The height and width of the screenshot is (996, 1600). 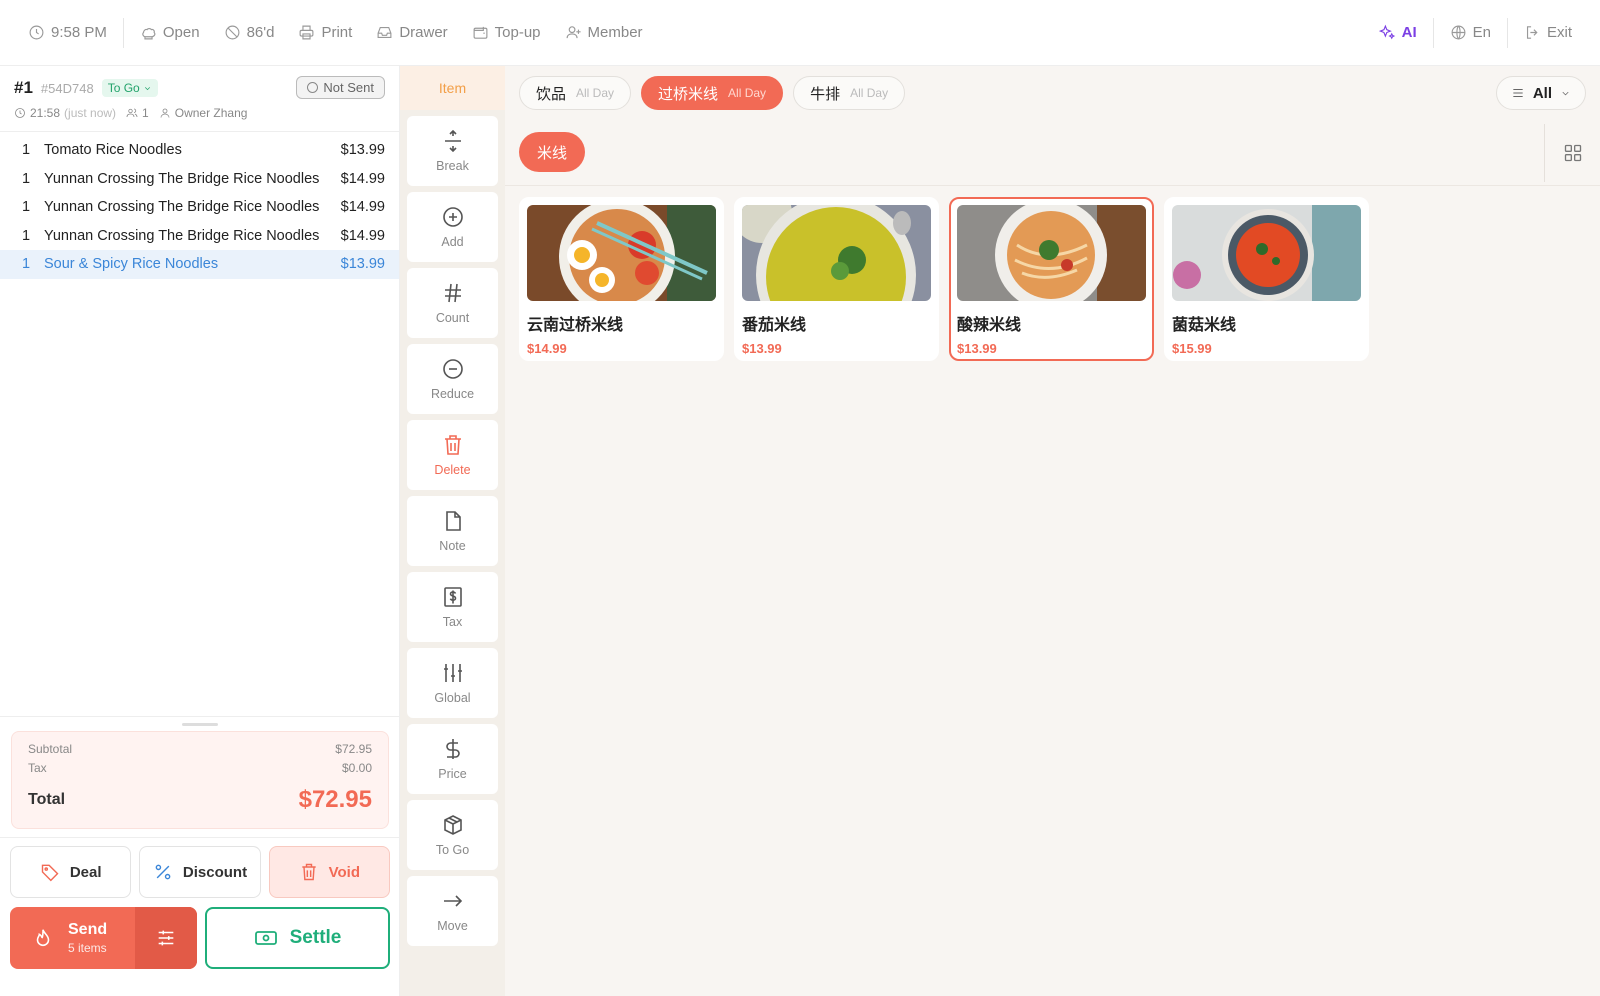 I want to click on count-tool-button: Count, so click(x=452, y=303).